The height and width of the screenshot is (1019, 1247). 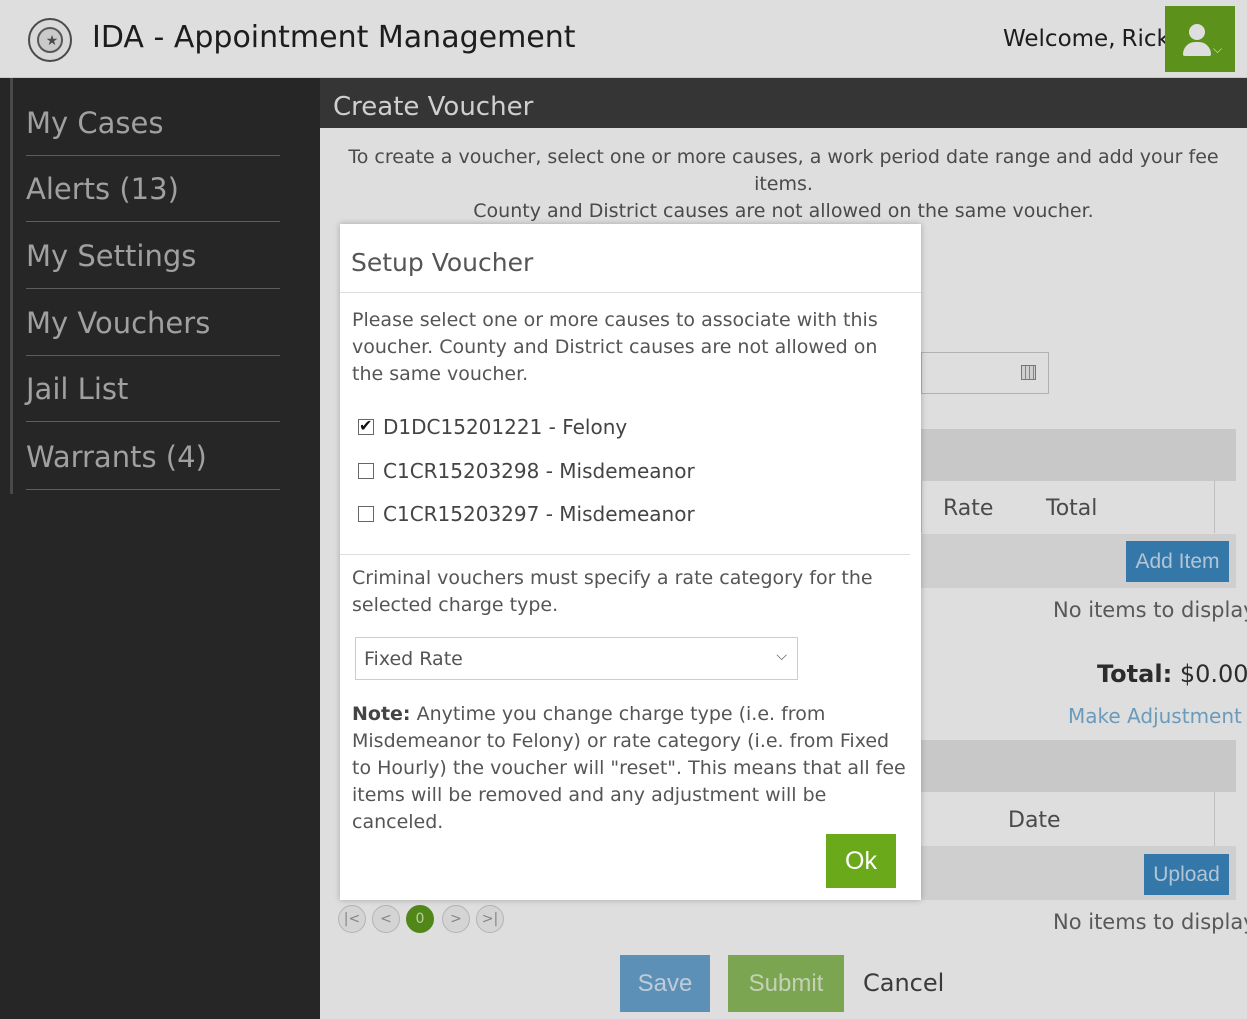 What do you see at coordinates (861, 861) in the screenshot?
I see `ok-button: Ok` at bounding box center [861, 861].